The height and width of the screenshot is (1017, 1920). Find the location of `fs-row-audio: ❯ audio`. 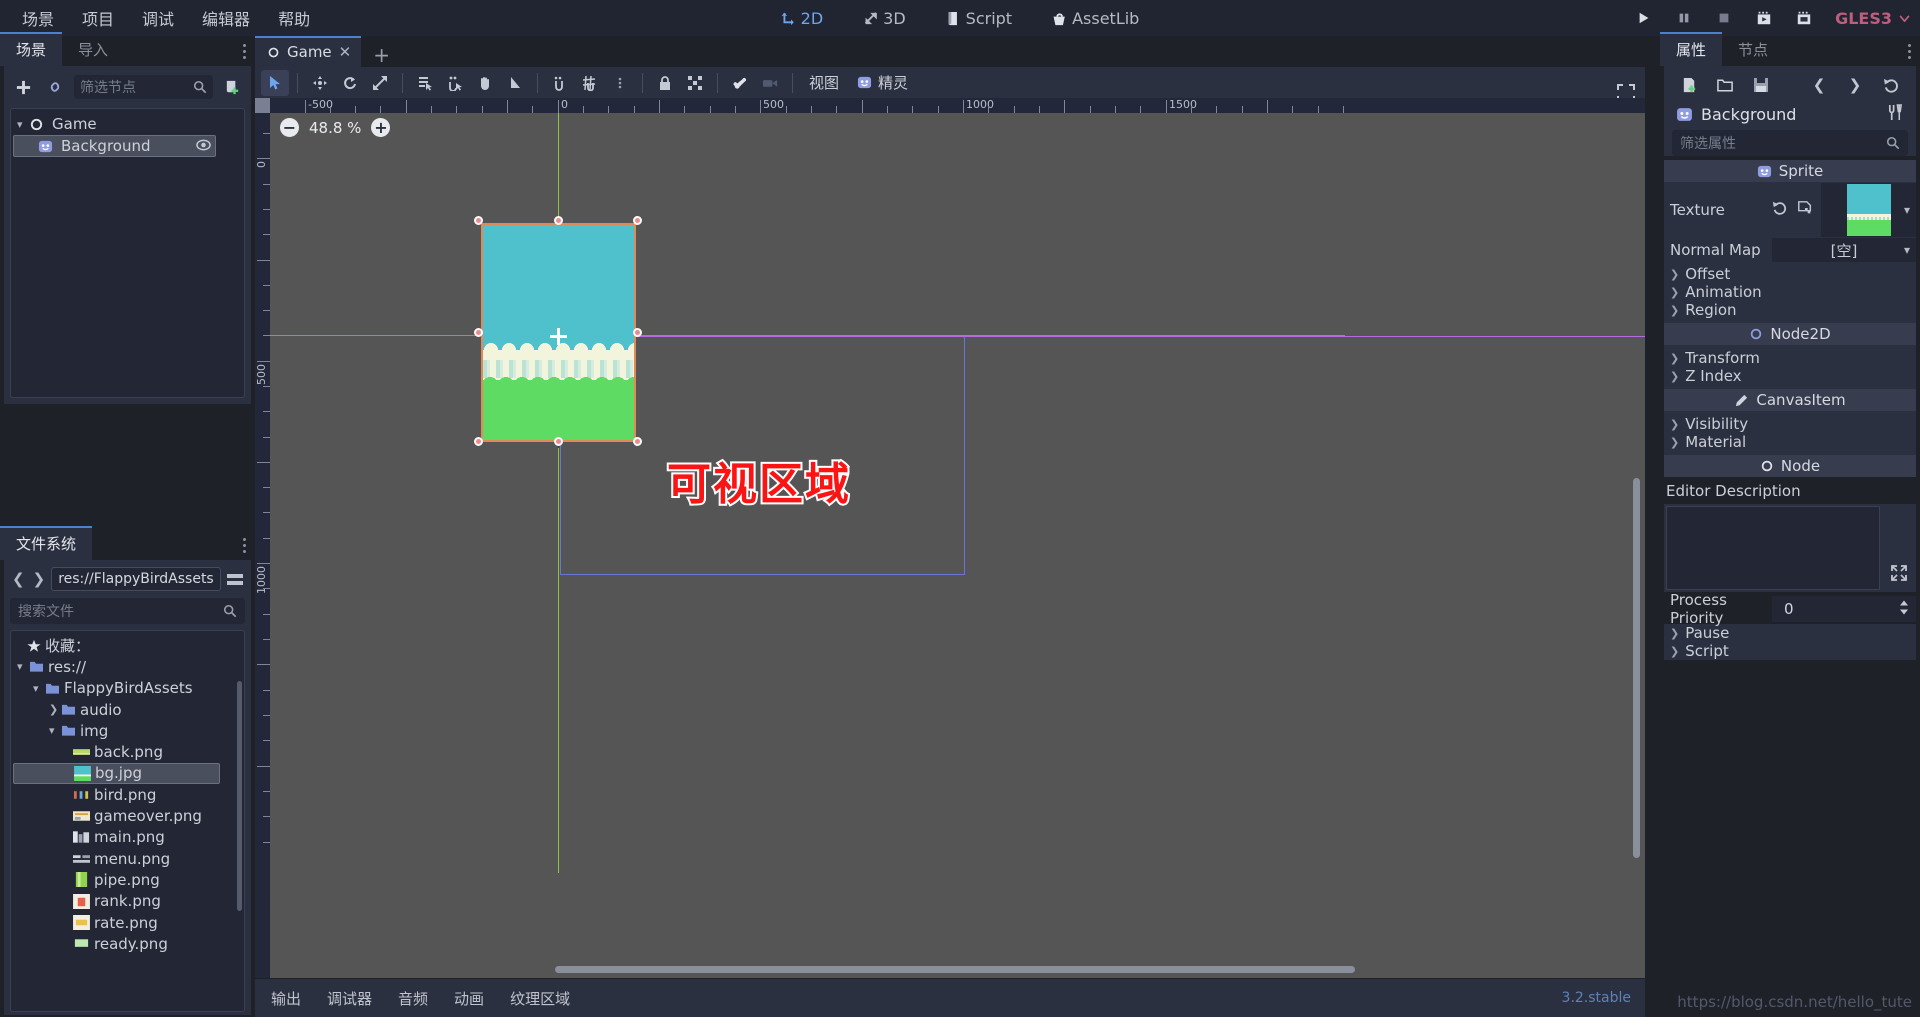

fs-row-audio: ❯ audio is located at coordinates (127, 709).